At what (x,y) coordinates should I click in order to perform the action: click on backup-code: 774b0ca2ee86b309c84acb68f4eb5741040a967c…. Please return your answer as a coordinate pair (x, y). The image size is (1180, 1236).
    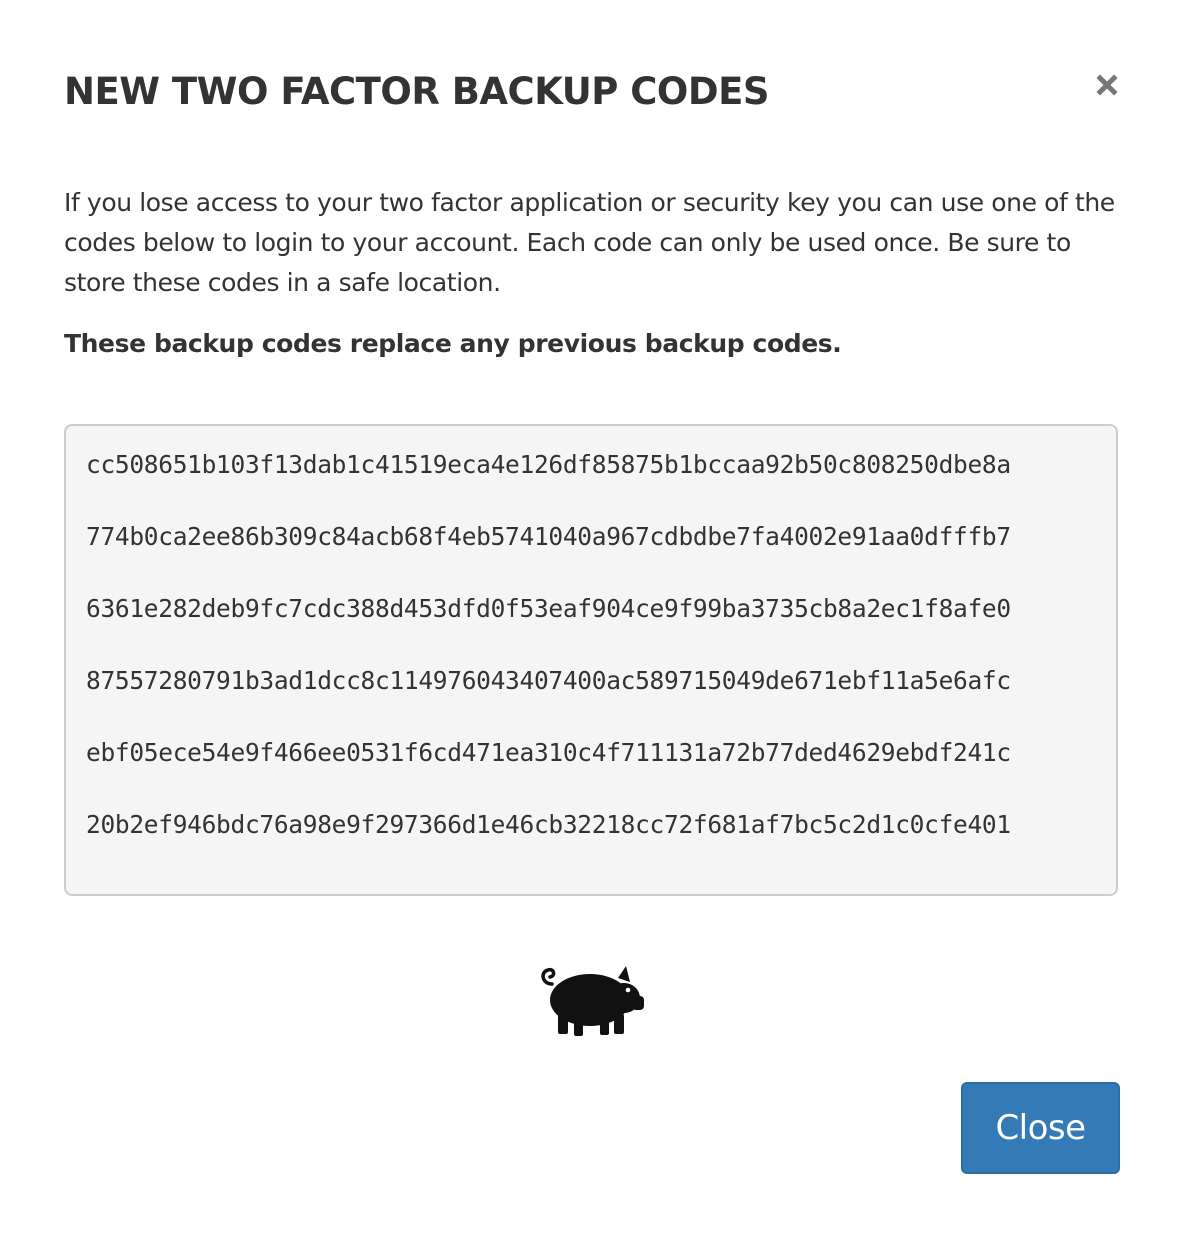
    Looking at the image, I should click on (591, 554).